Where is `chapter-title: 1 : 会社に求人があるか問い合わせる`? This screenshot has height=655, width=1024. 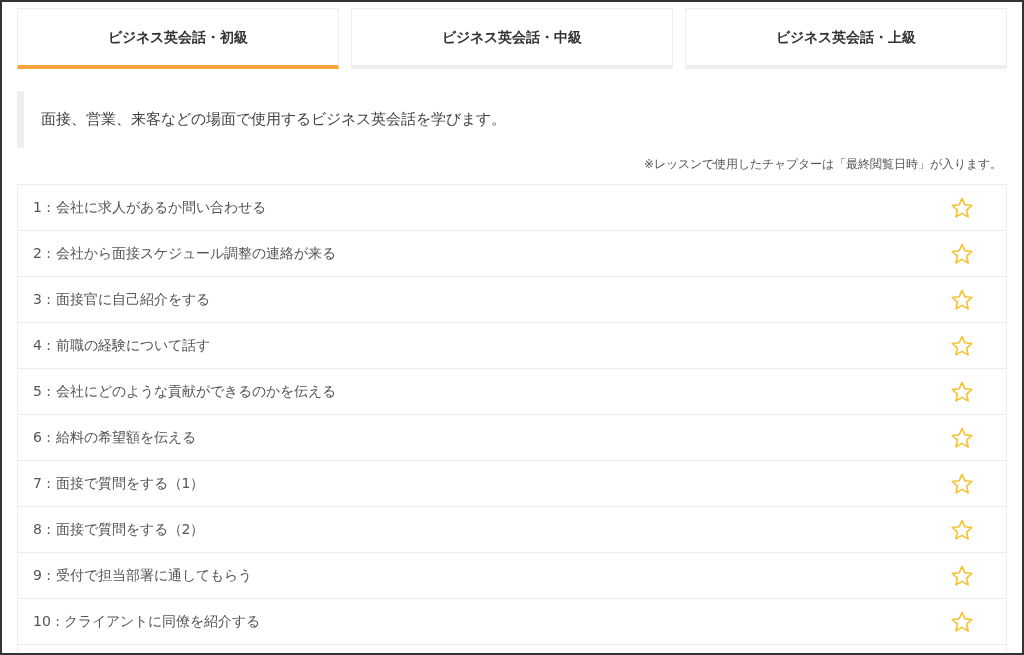 chapter-title: 1 : 会社に求人があるか問い合わせる is located at coordinates (149, 207).